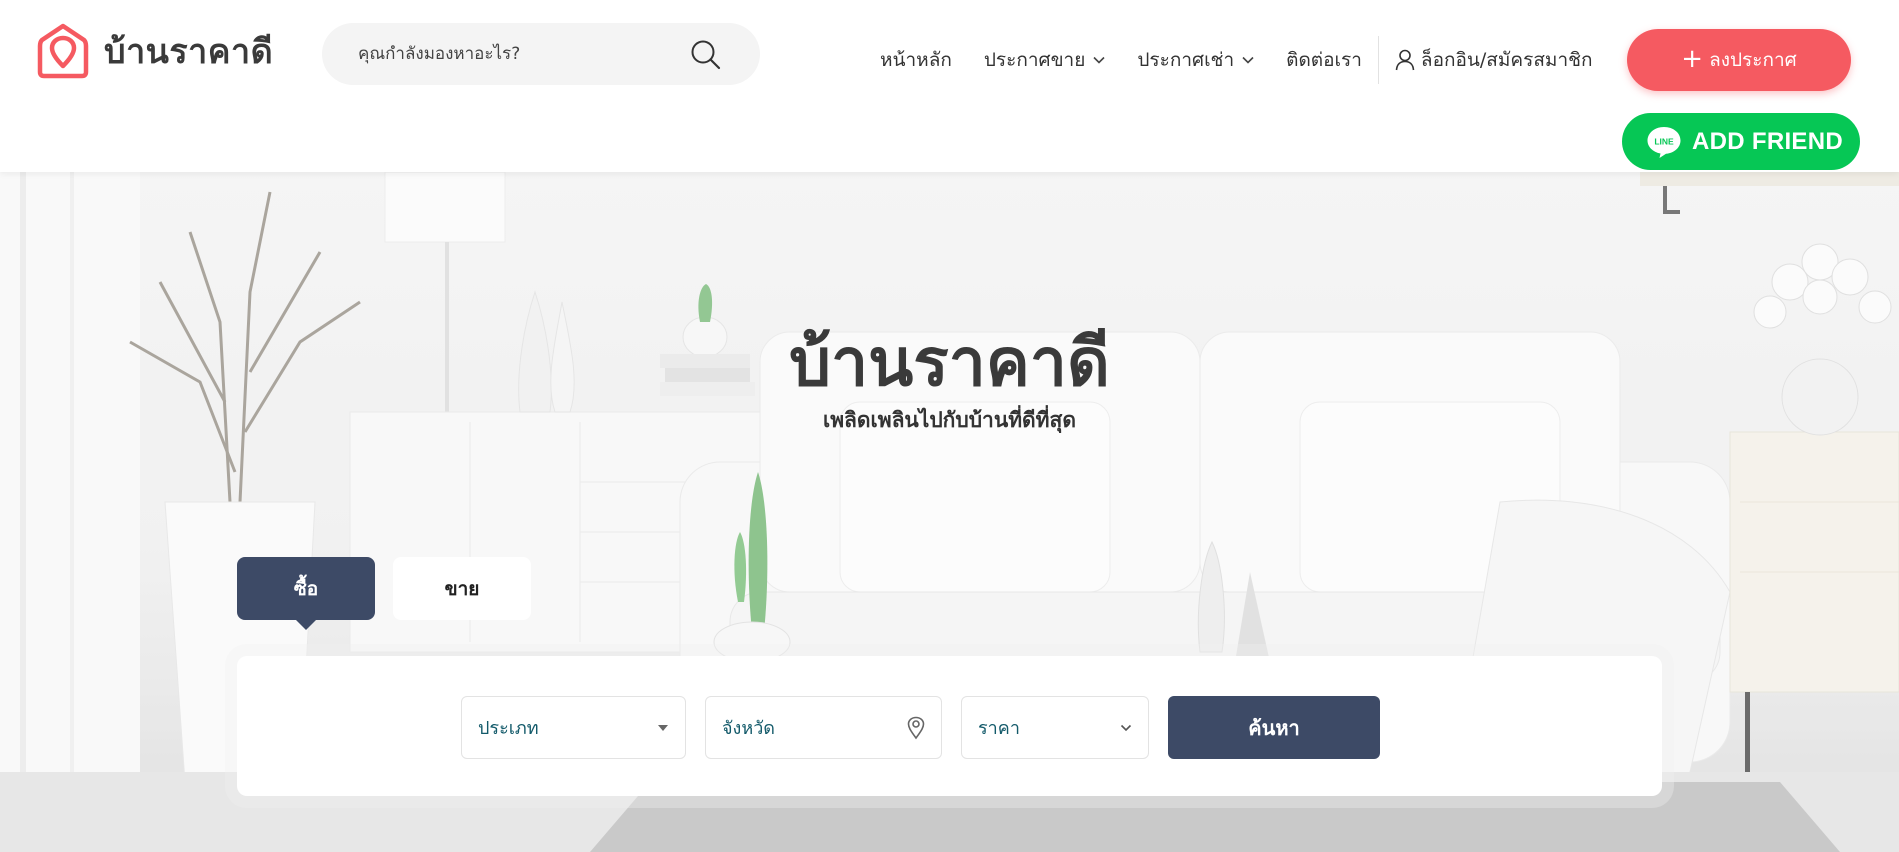 The image size is (1899, 852). I want to click on buy-sell-tabs: ซื้อ ขาย, so click(384, 593).